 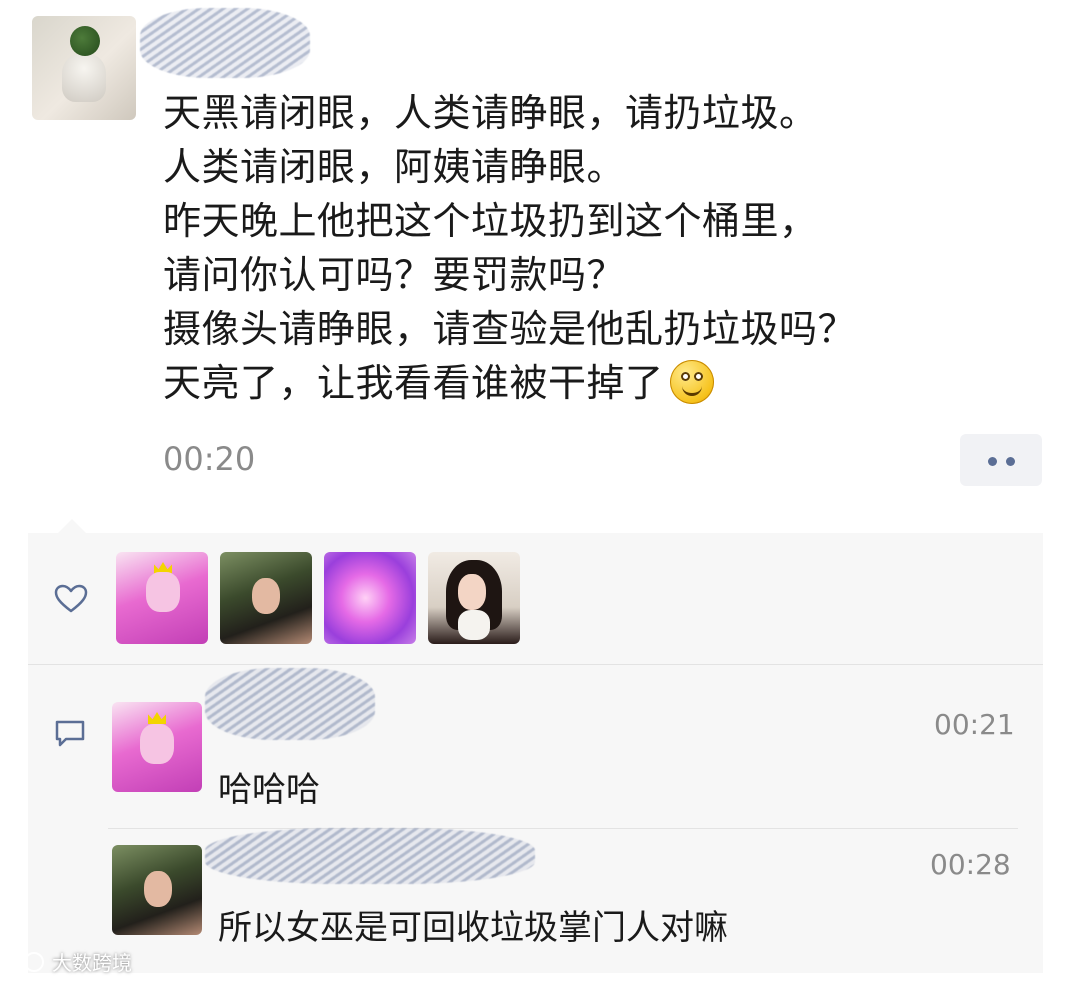 What do you see at coordinates (71, 598) in the screenshot?
I see `heart-icon` at bounding box center [71, 598].